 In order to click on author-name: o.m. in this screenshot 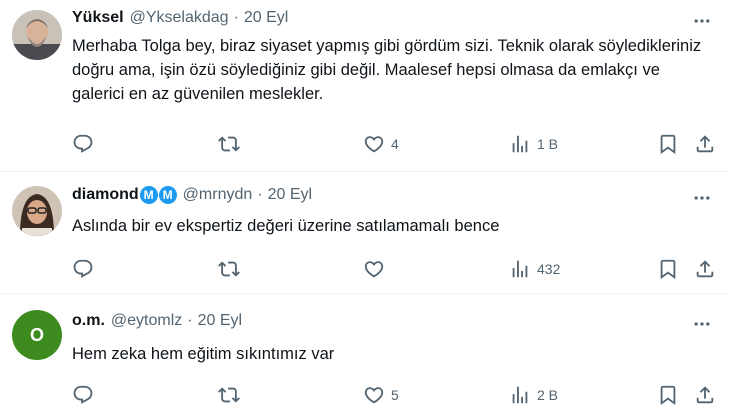, I will do `click(88, 321)`.